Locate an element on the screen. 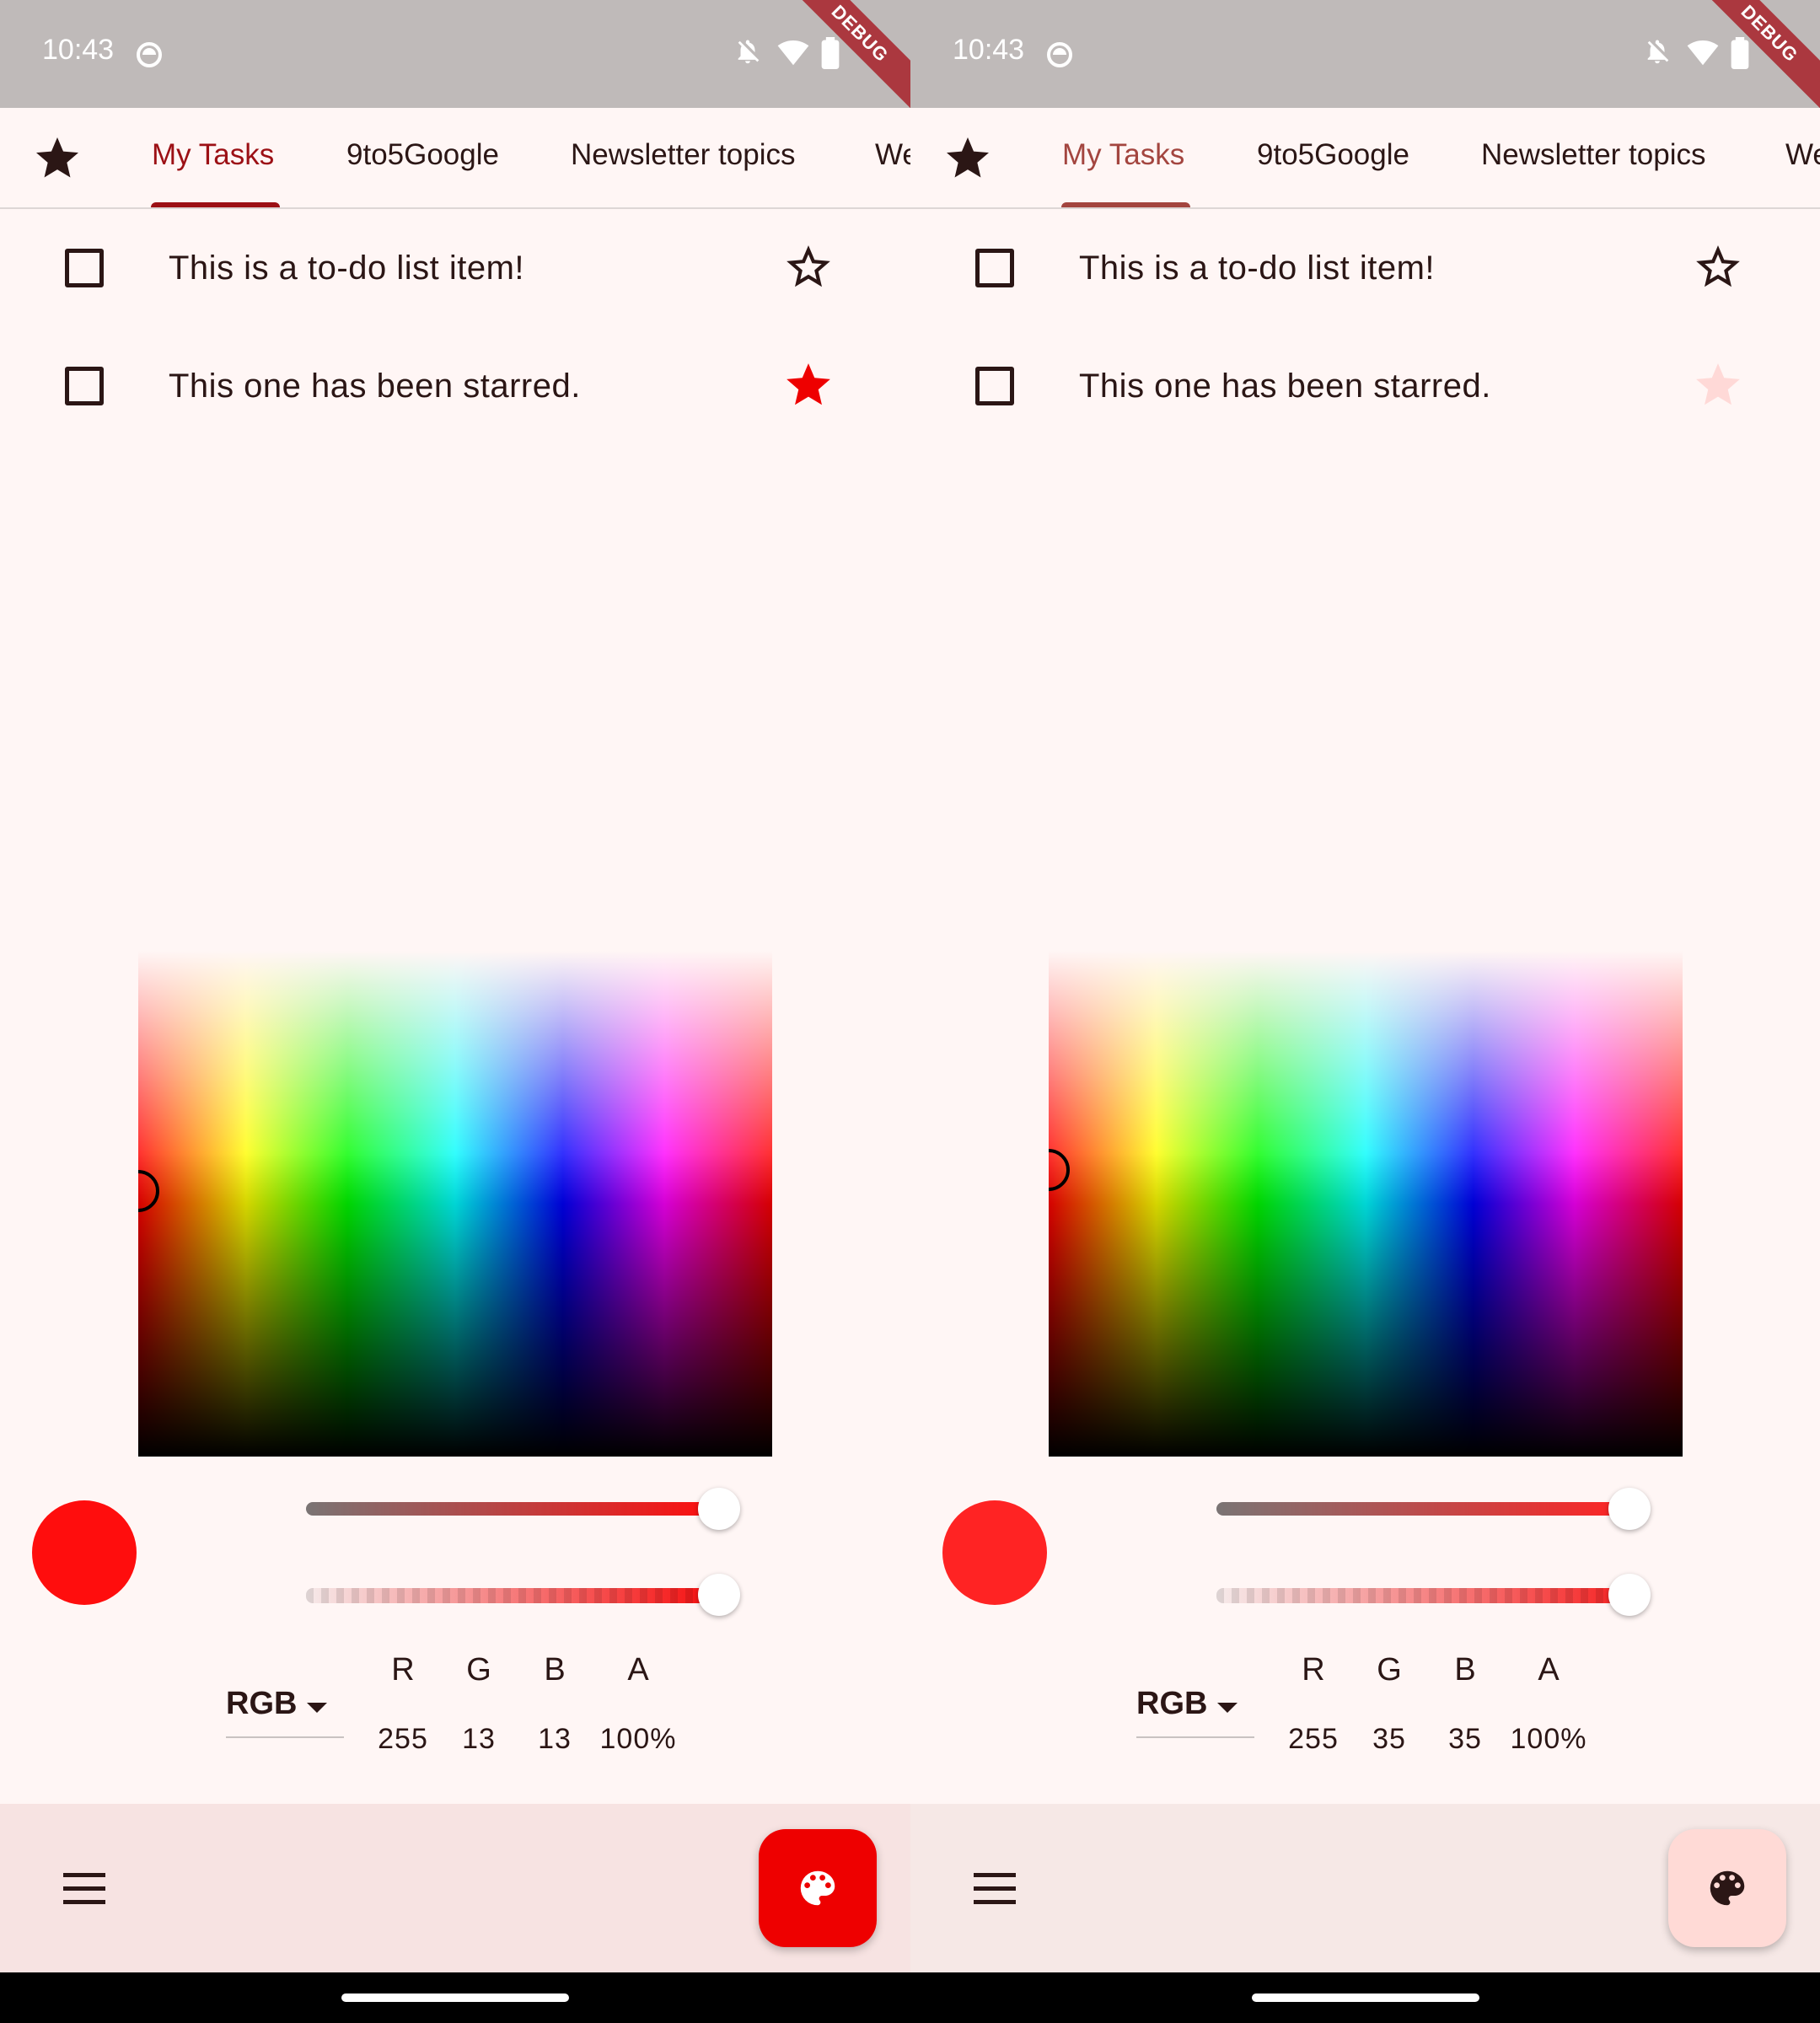 The width and height of the screenshot is (1820, 2023). channel-value-g: 35 is located at coordinates (1389, 1739).